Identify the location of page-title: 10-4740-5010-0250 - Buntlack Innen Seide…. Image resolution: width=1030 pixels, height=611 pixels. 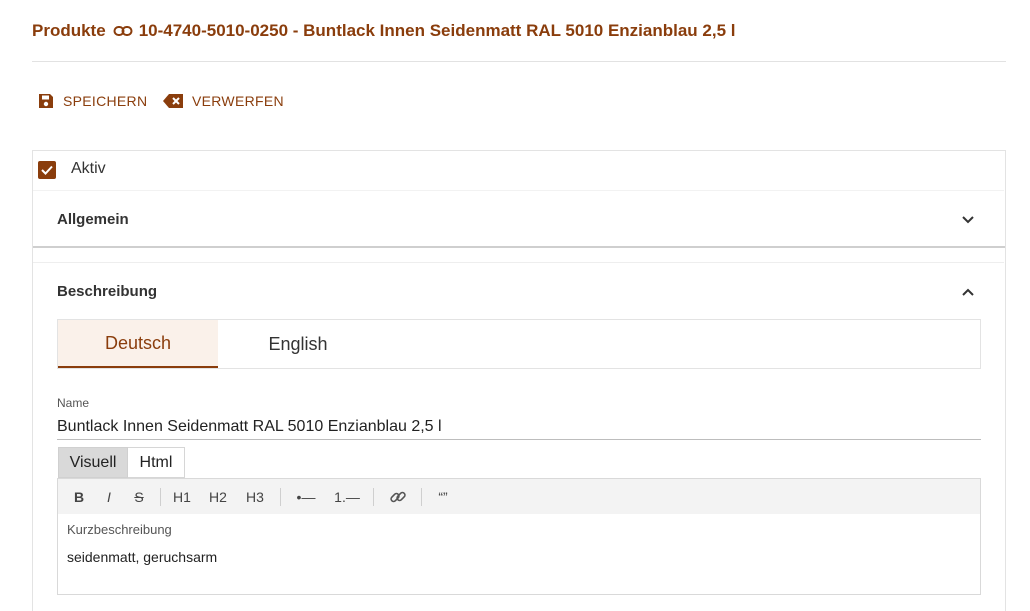
(437, 30).